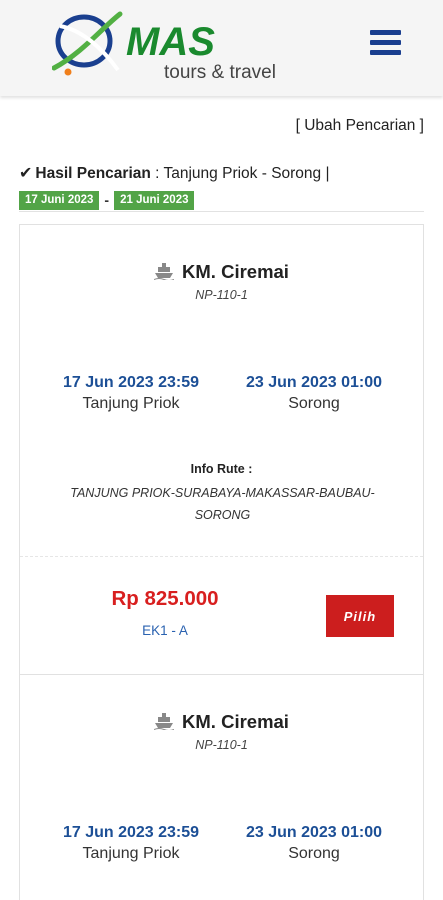 The height and width of the screenshot is (900, 443). I want to click on date-range: 17 Juni 2023 - 21 Juni 2023, so click(107, 200).